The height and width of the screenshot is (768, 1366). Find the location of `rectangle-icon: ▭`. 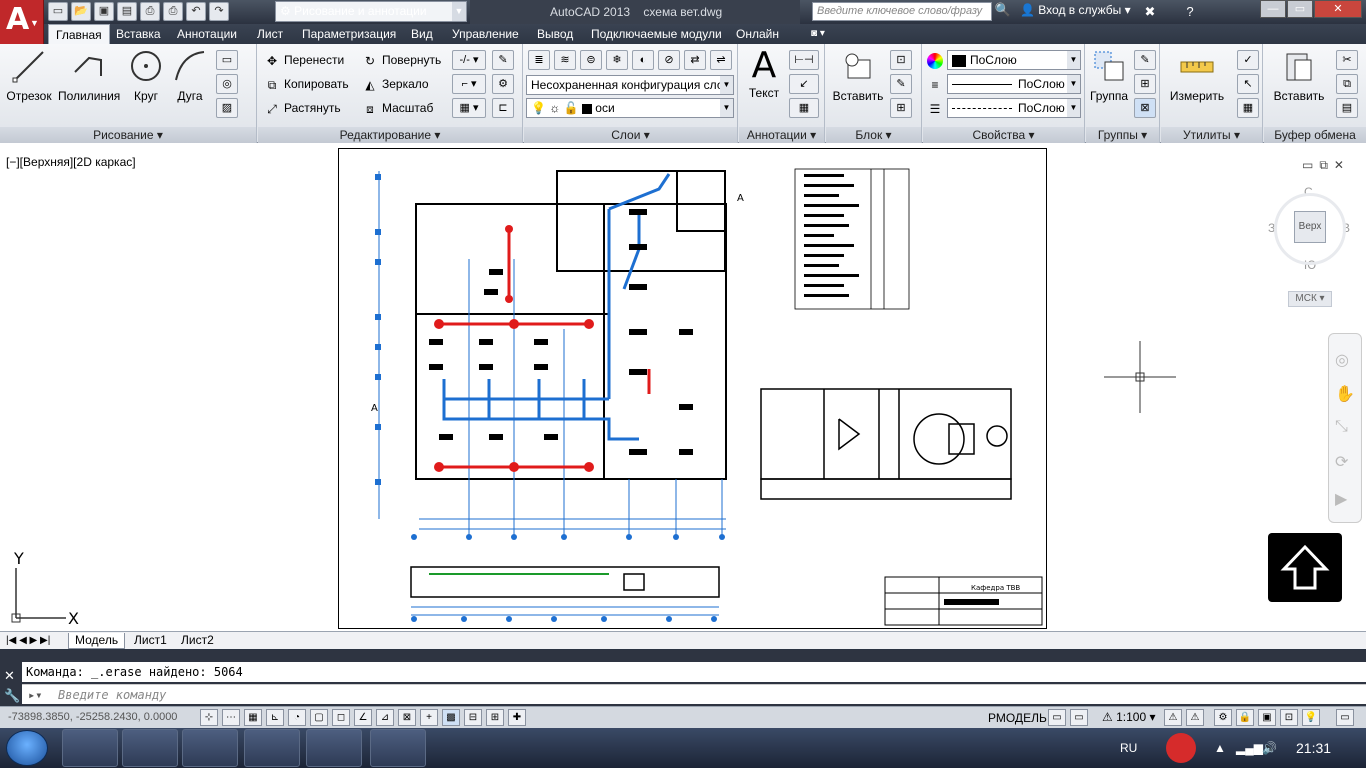

rectangle-icon: ▭ is located at coordinates (227, 60).